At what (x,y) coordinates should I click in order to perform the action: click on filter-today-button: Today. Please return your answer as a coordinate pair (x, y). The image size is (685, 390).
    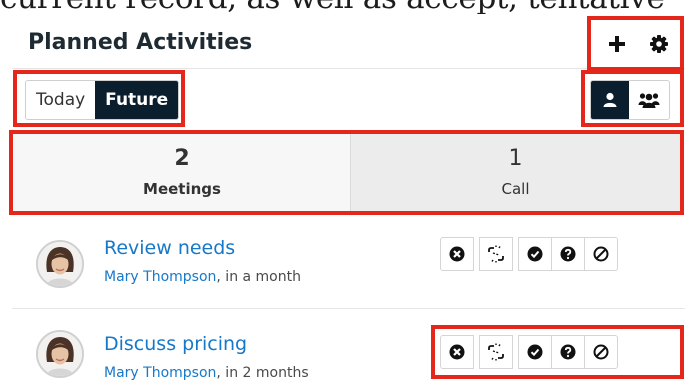
    Looking at the image, I should click on (60, 100).